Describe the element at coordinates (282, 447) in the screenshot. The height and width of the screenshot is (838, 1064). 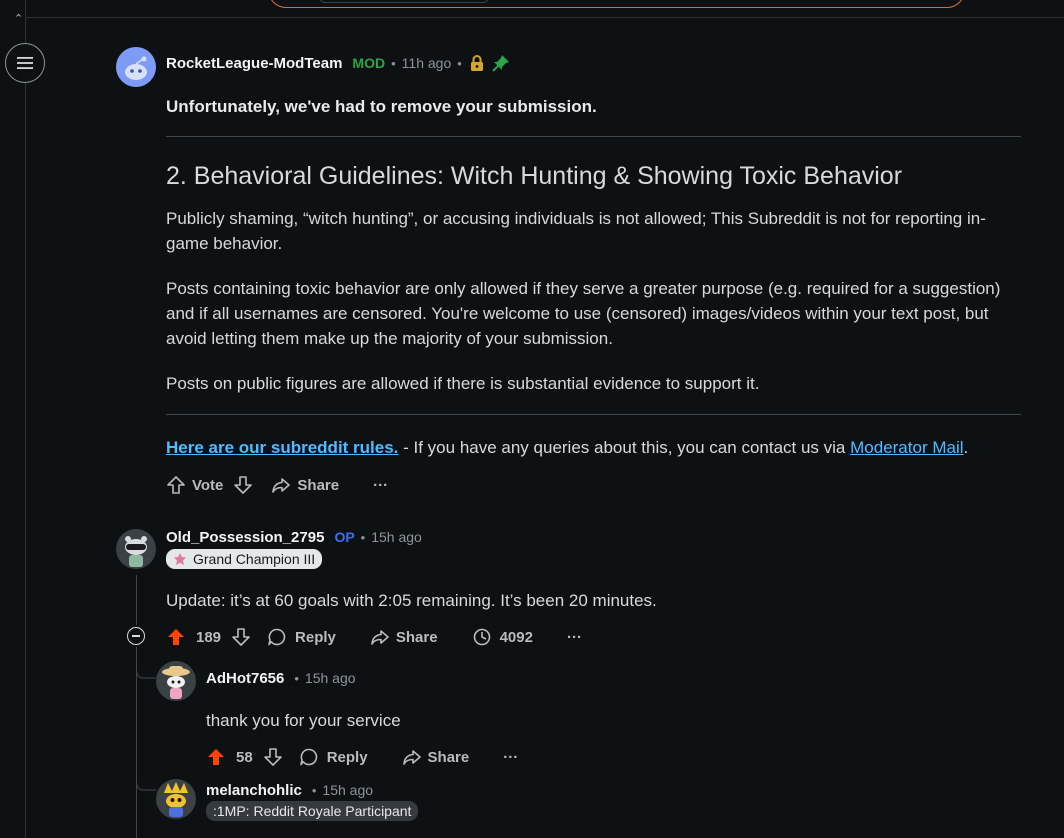
I see `subreddit-rules-link: Here are our subreddit rules.` at that location.